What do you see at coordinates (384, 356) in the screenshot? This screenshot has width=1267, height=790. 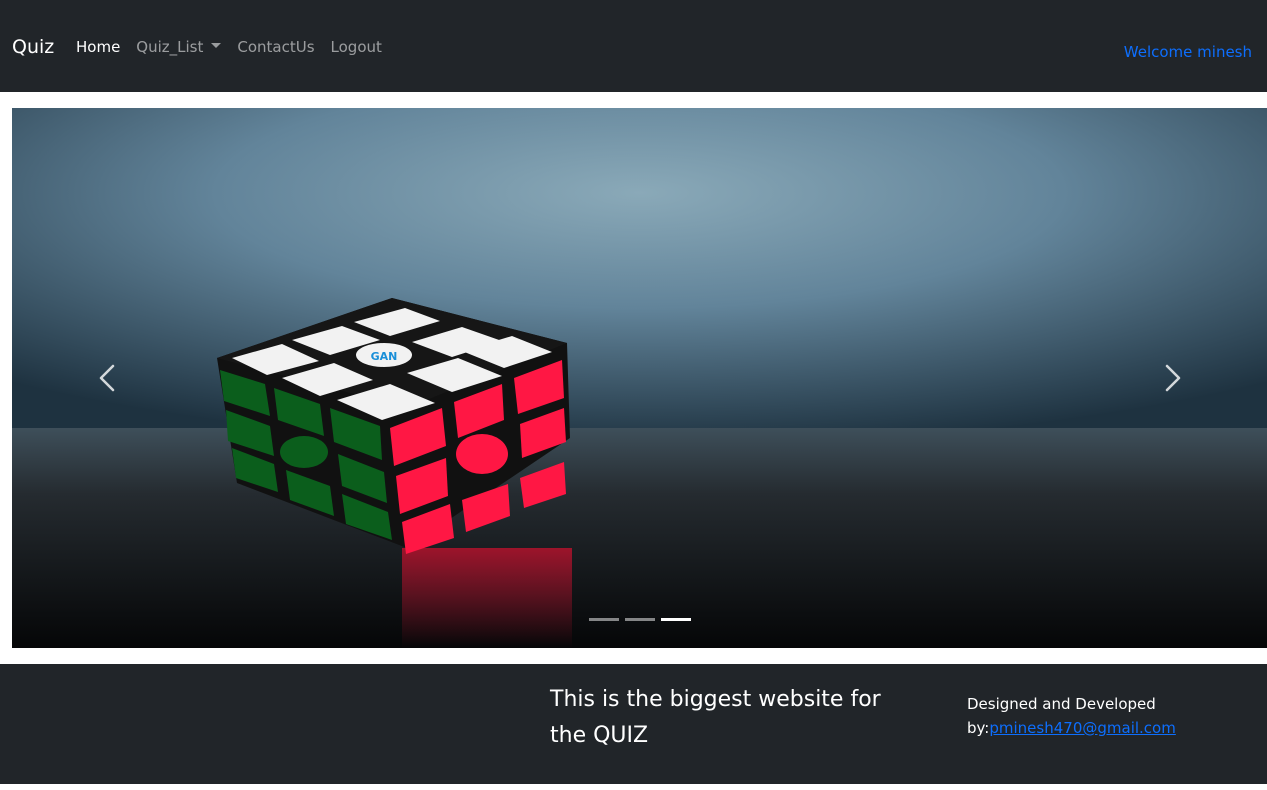 I see `svg-text: GAN` at bounding box center [384, 356].